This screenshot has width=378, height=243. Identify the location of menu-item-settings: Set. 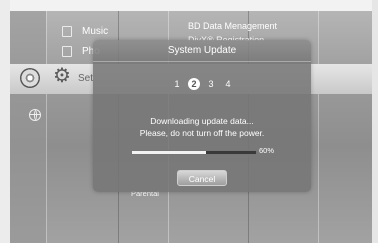
(85, 78).